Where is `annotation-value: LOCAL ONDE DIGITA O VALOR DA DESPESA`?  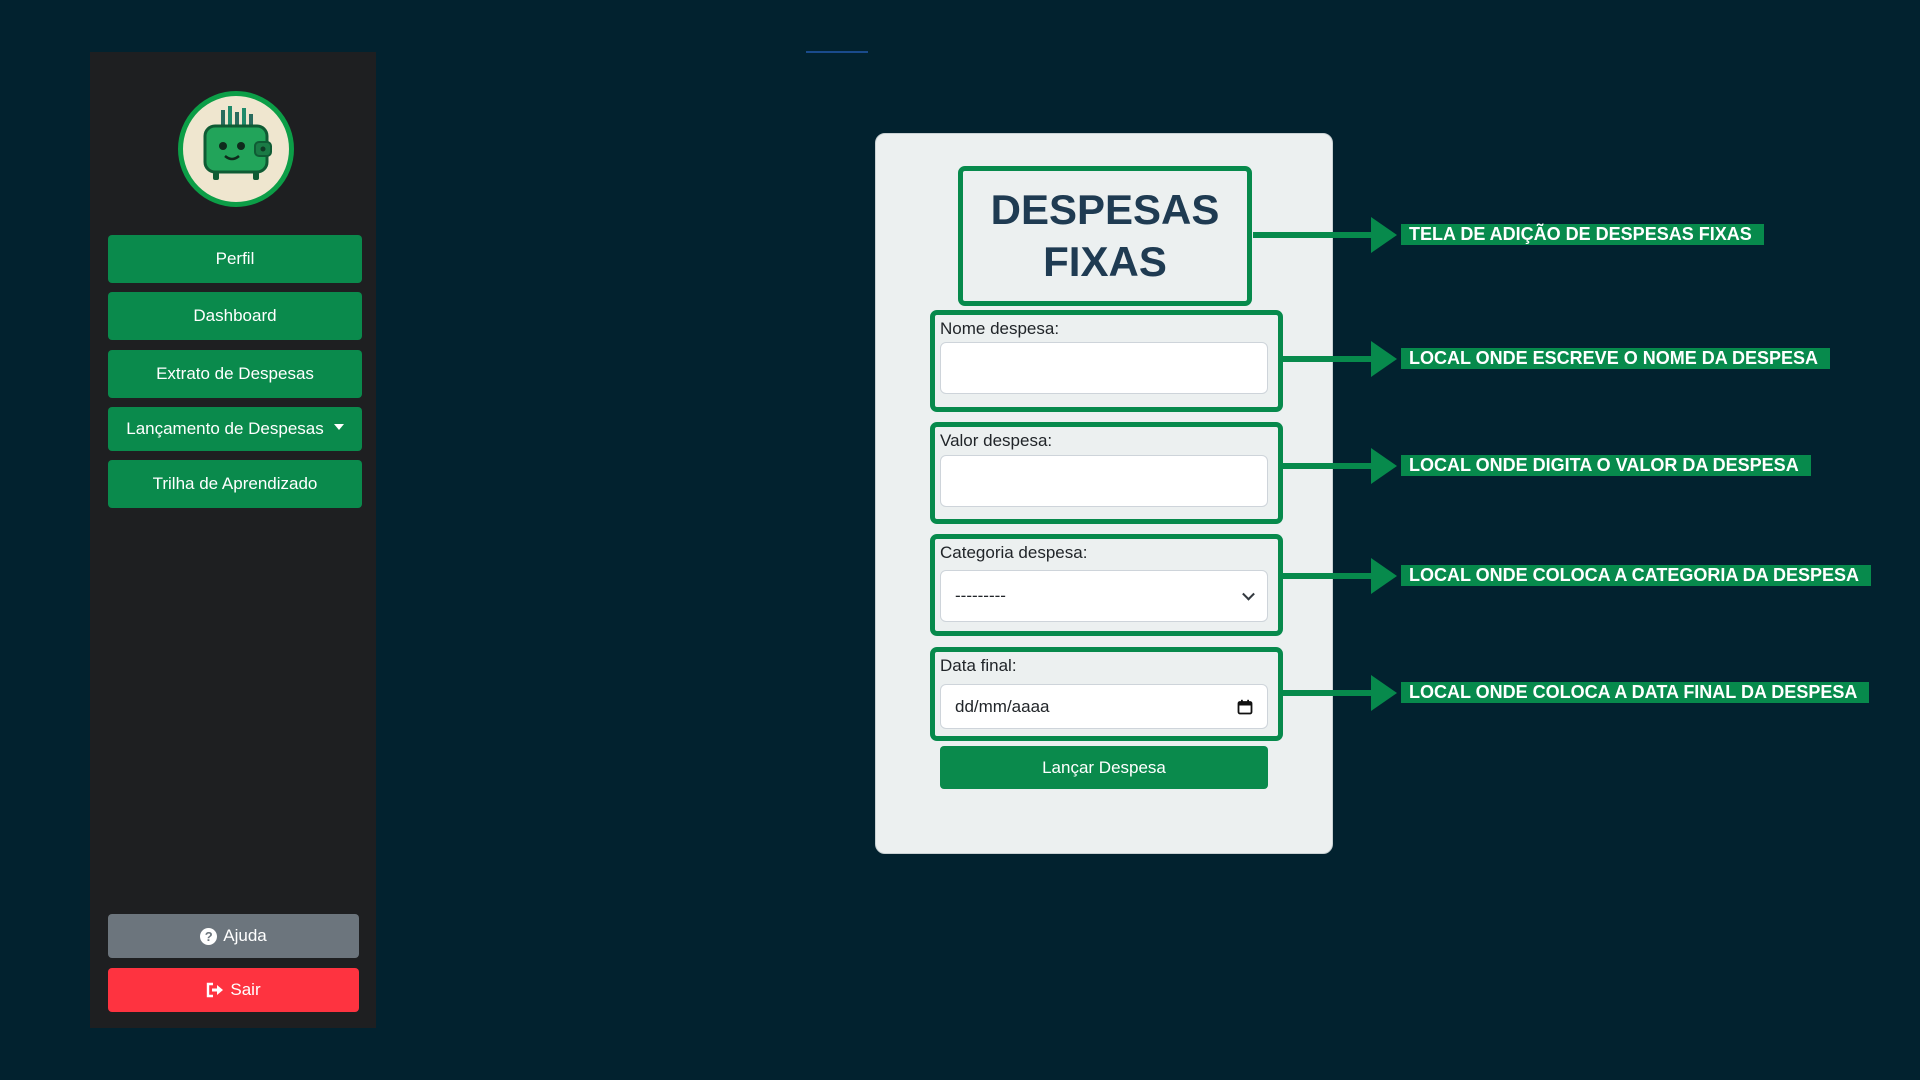 annotation-value: LOCAL ONDE DIGITA O VALOR DA DESPESA is located at coordinates (1563, 466).